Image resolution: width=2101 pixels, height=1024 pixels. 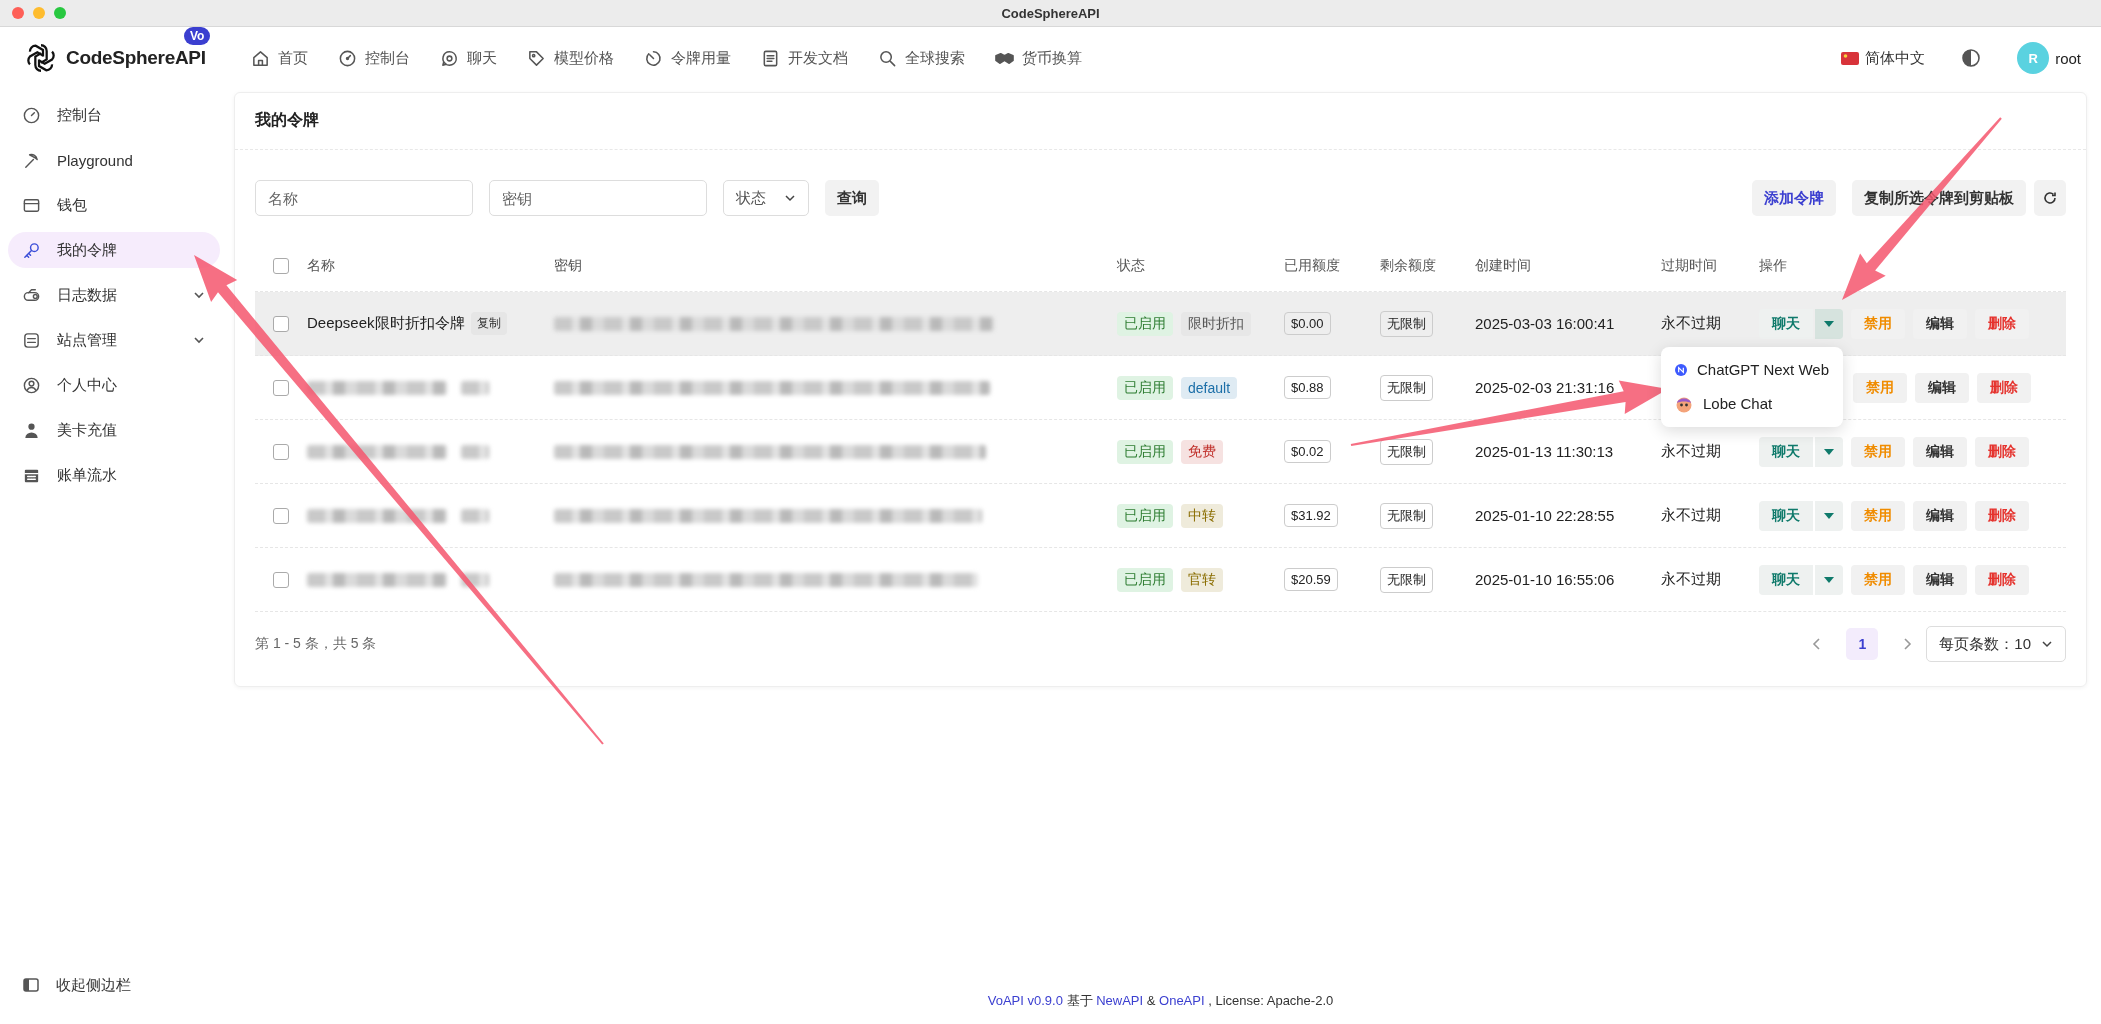 I want to click on gauge-icon, so click(x=347, y=58).